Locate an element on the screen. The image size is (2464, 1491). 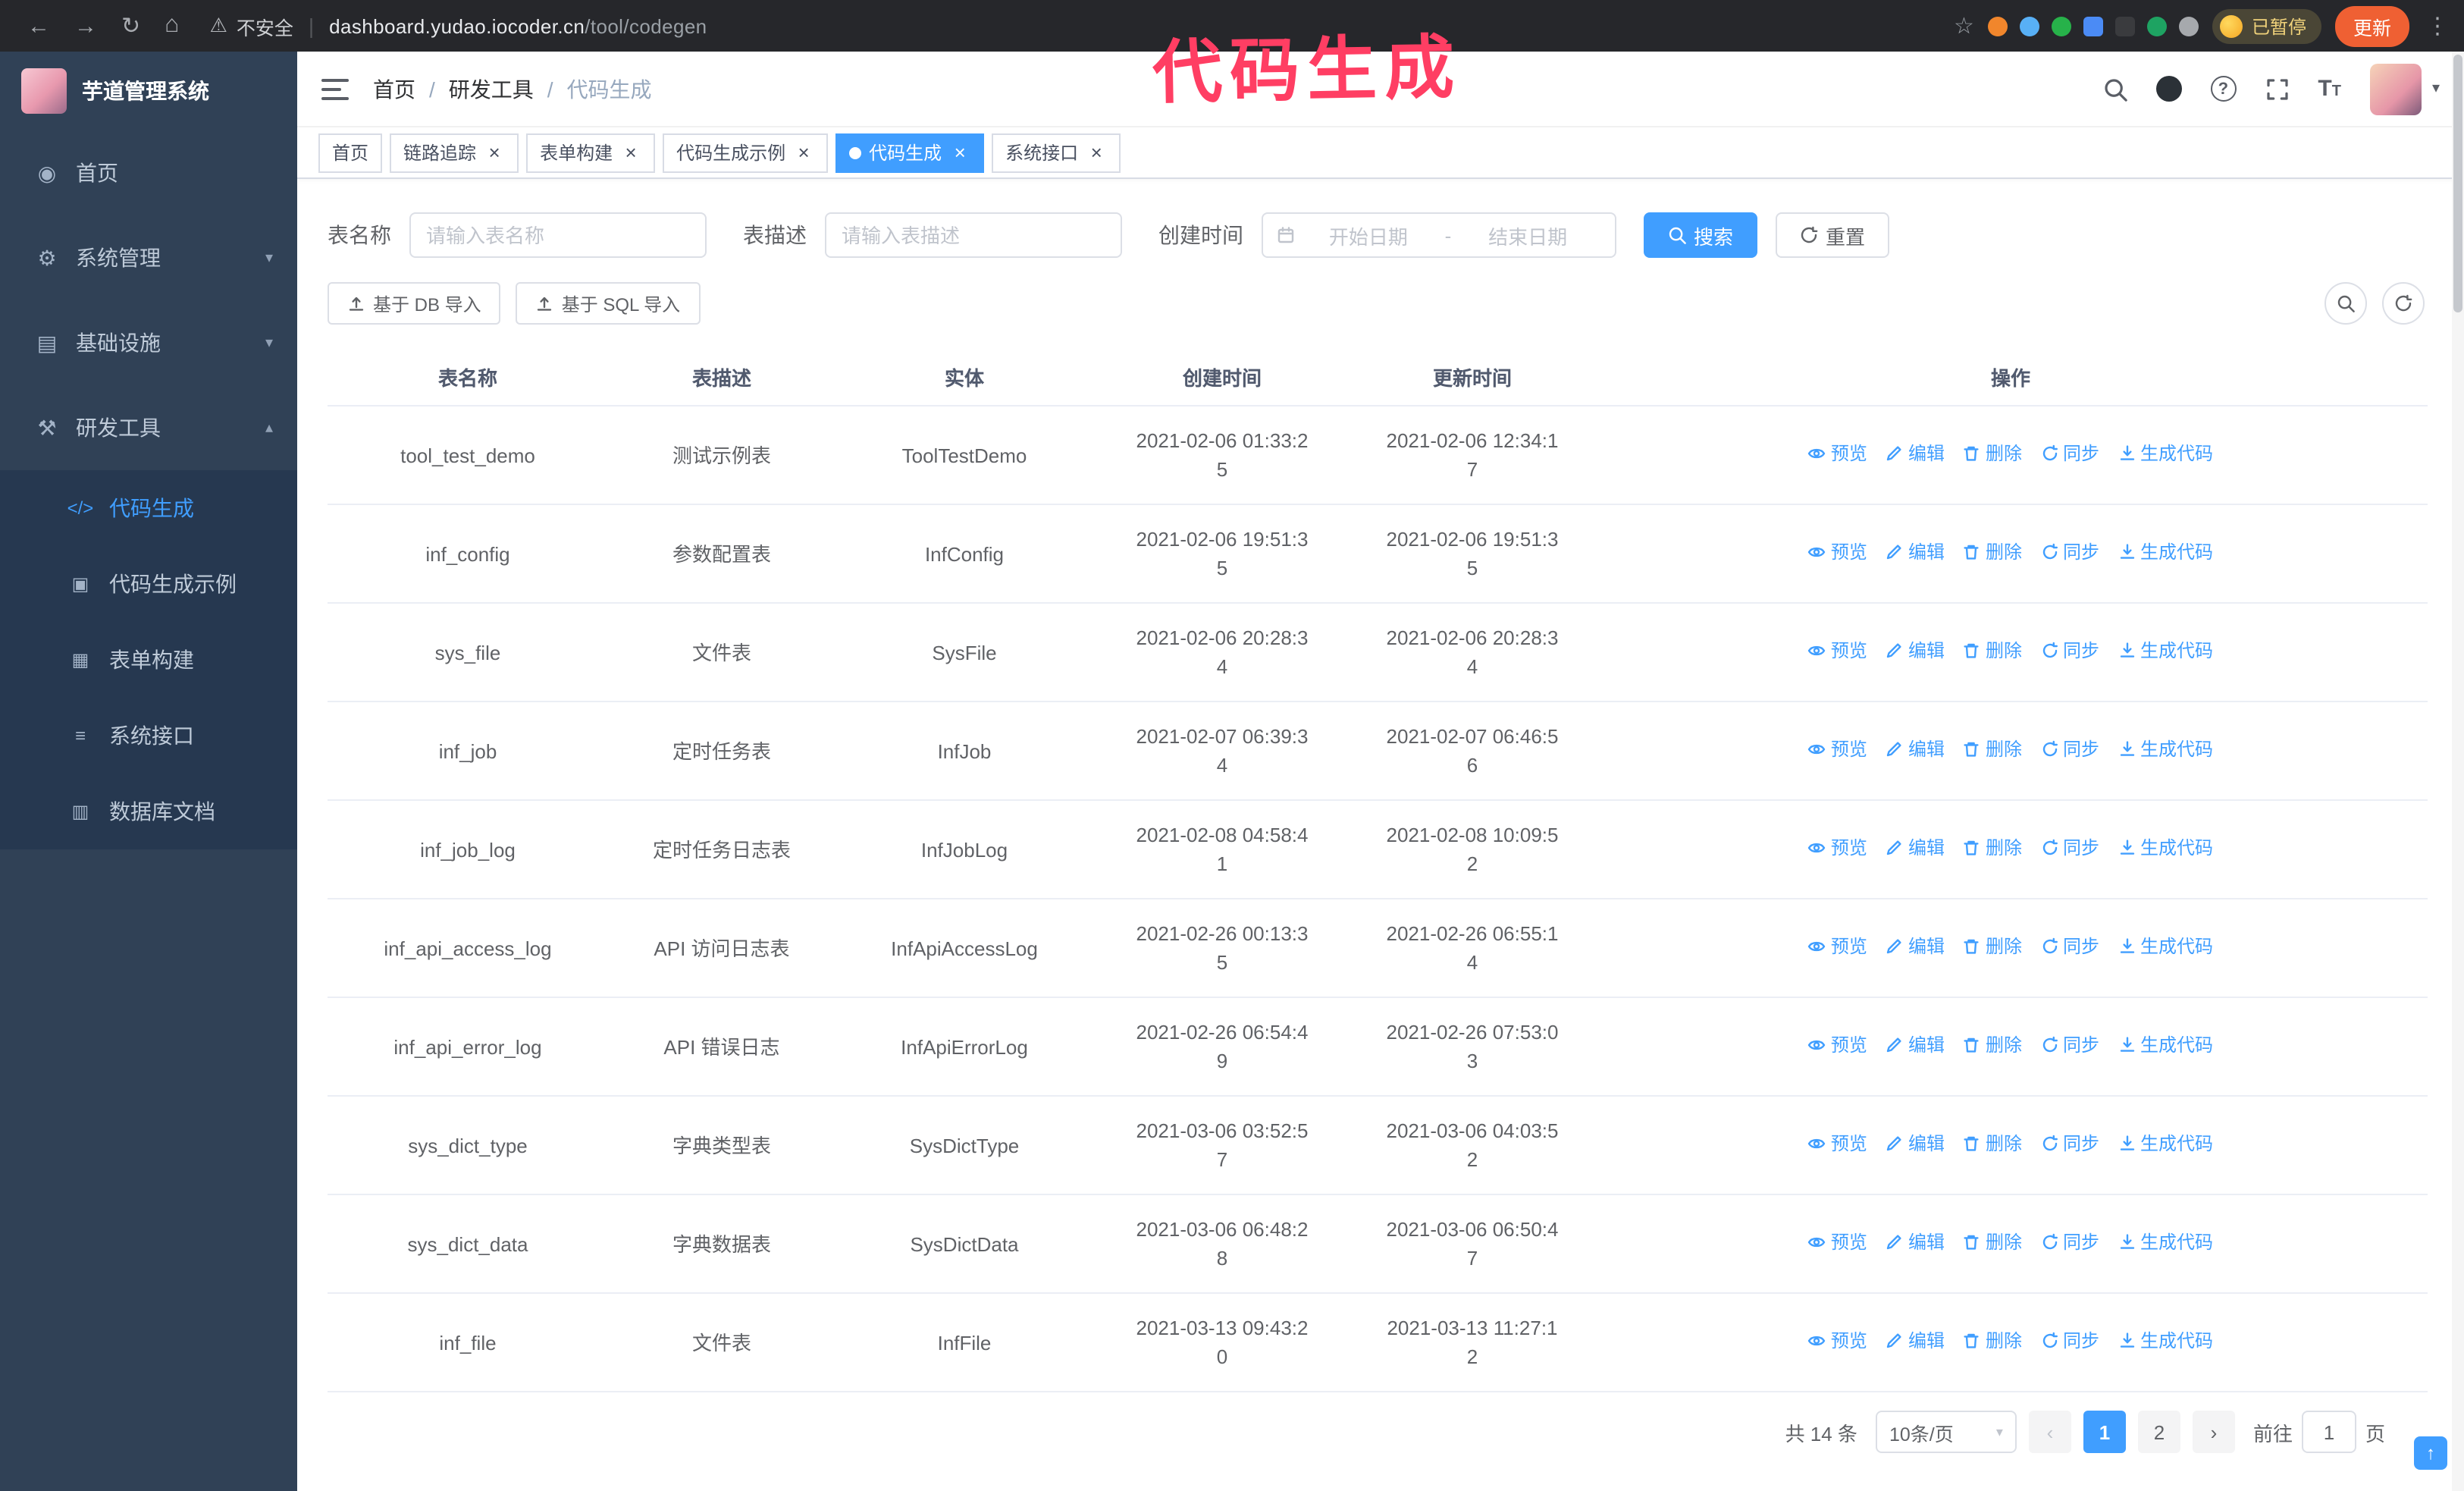
sidebar-item-0: ◉ 首页 is located at coordinates (148, 172).